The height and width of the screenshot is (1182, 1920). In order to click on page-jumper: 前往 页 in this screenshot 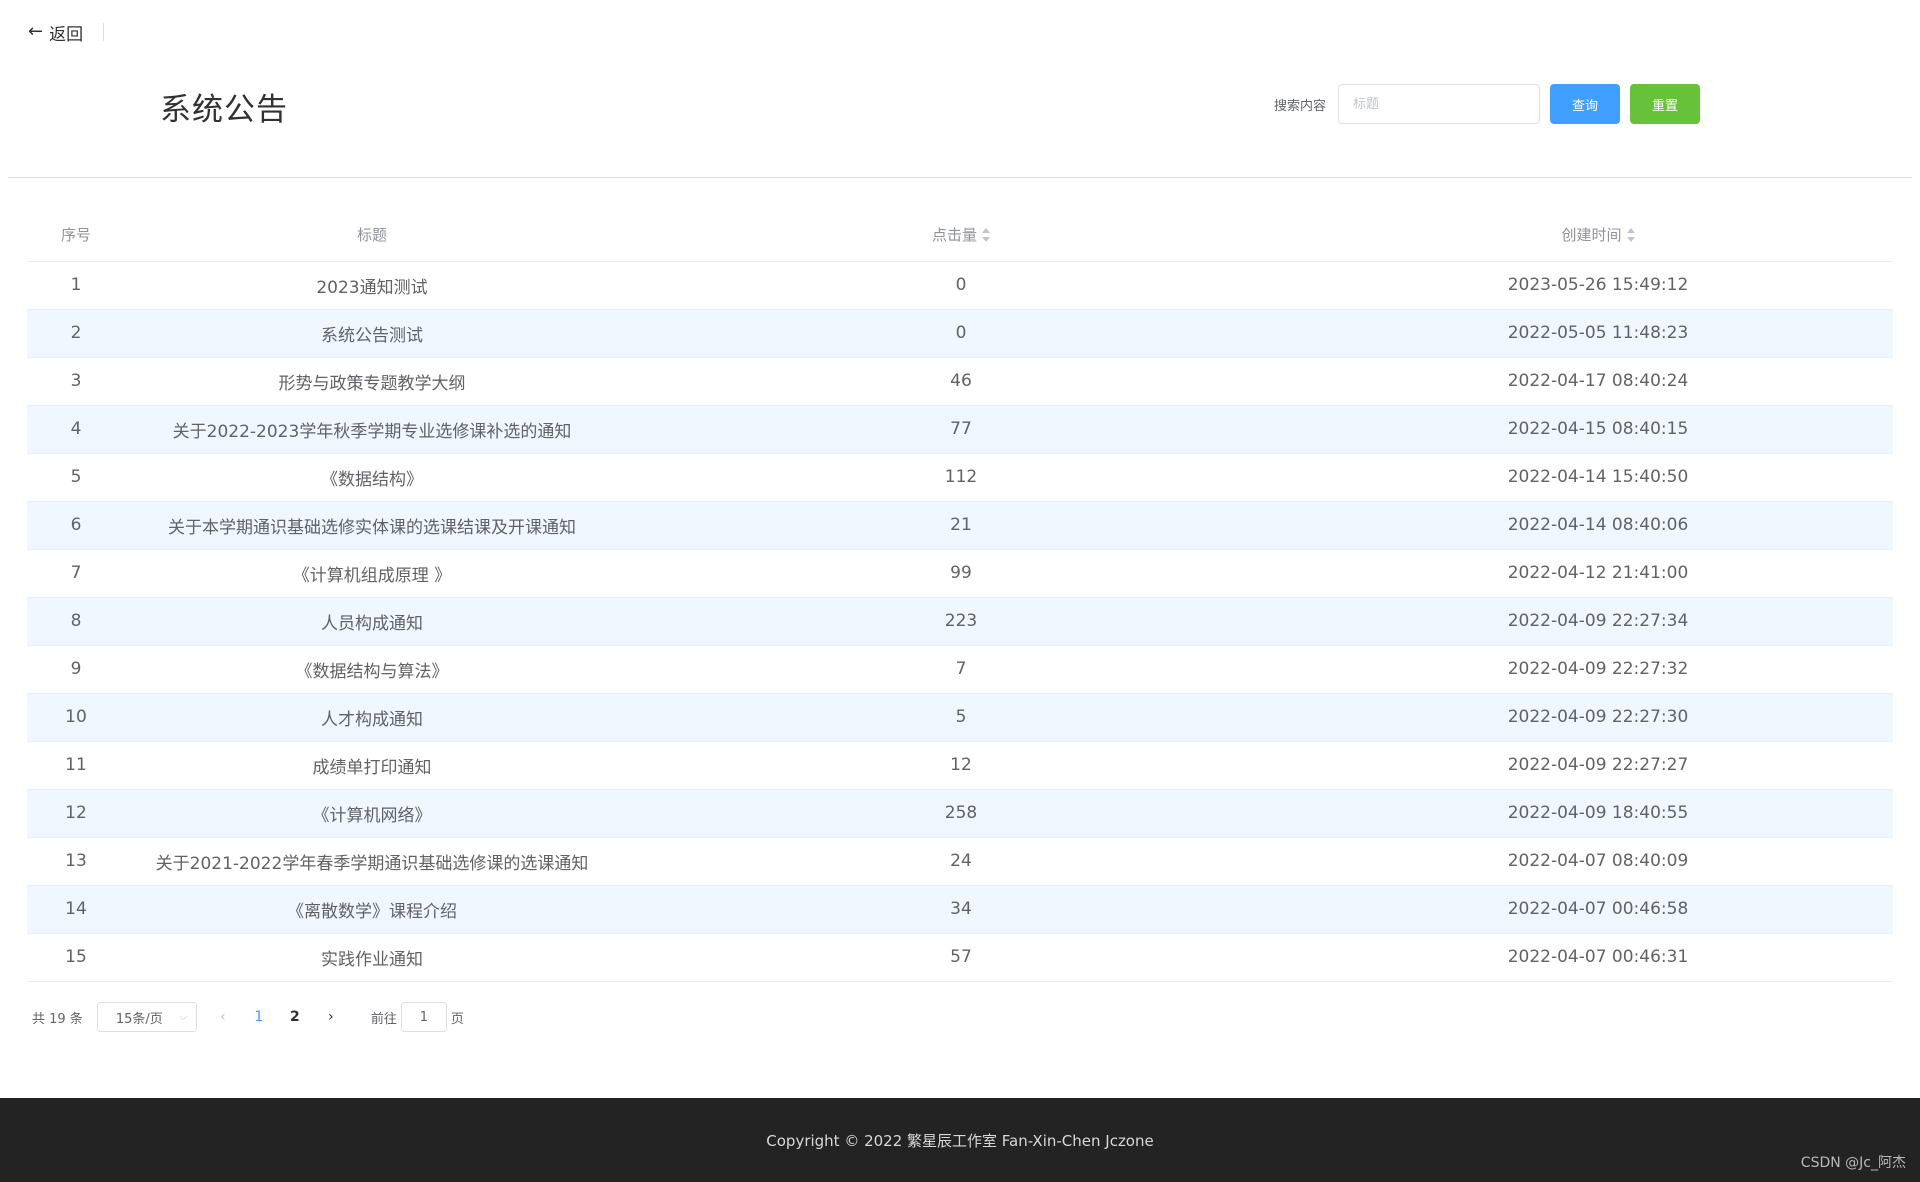, I will do `click(417, 1017)`.